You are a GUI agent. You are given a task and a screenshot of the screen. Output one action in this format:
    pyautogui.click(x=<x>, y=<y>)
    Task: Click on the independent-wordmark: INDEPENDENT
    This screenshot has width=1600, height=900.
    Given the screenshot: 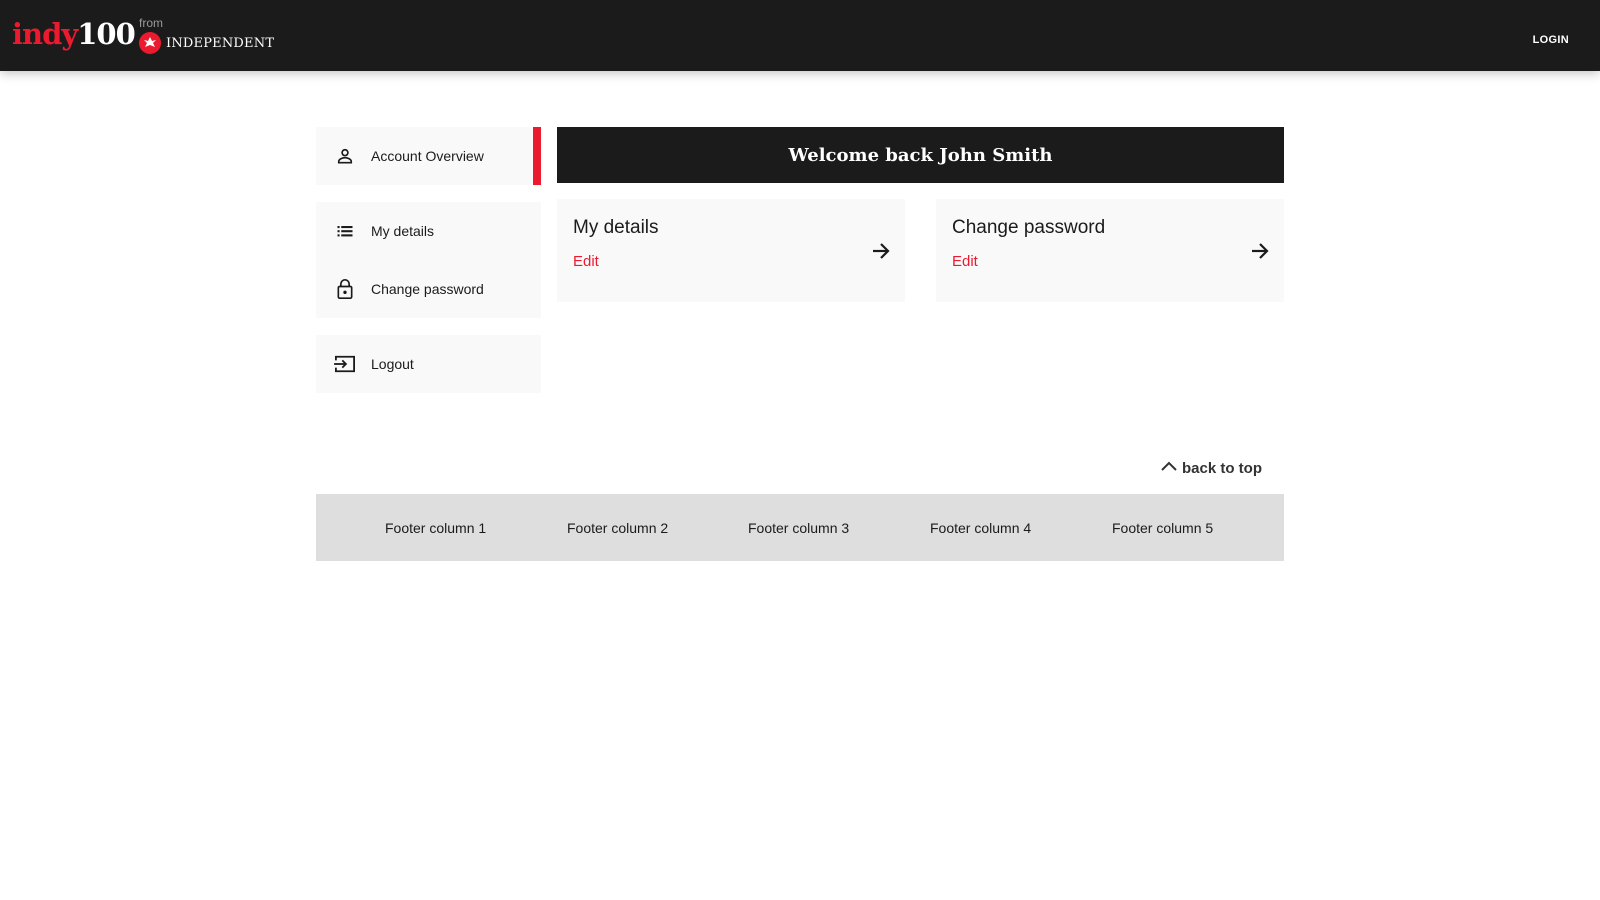 What is the action you would take?
    pyautogui.click(x=220, y=43)
    